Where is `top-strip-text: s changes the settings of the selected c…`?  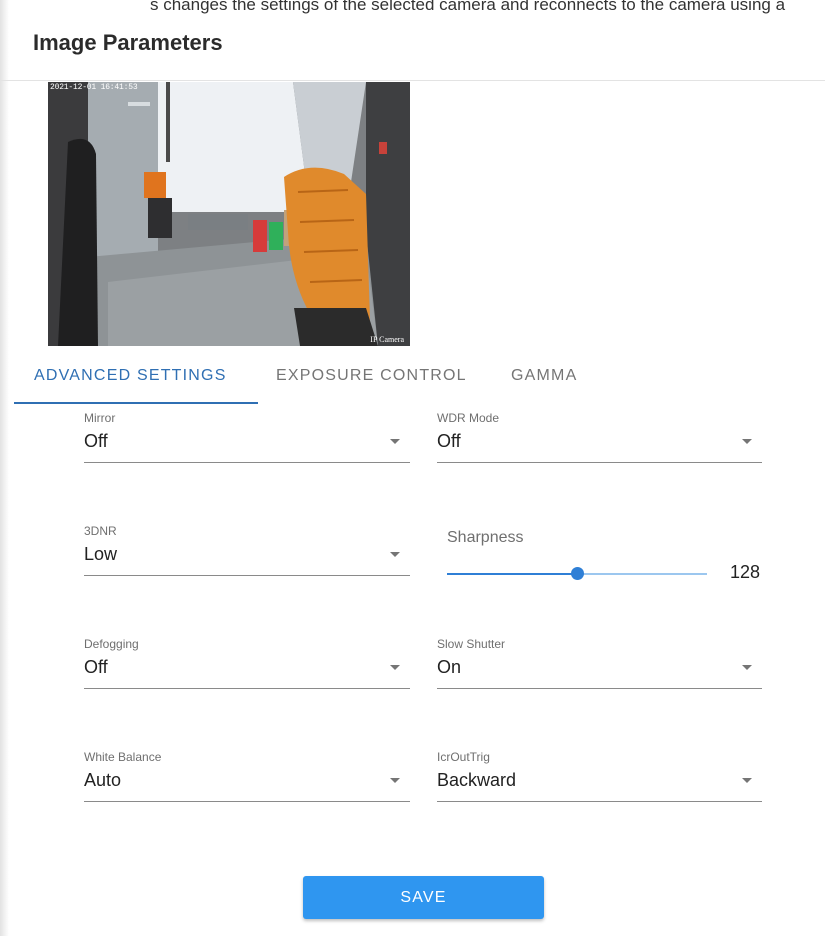 top-strip-text: s changes the settings of the selected c… is located at coordinates (470, 7).